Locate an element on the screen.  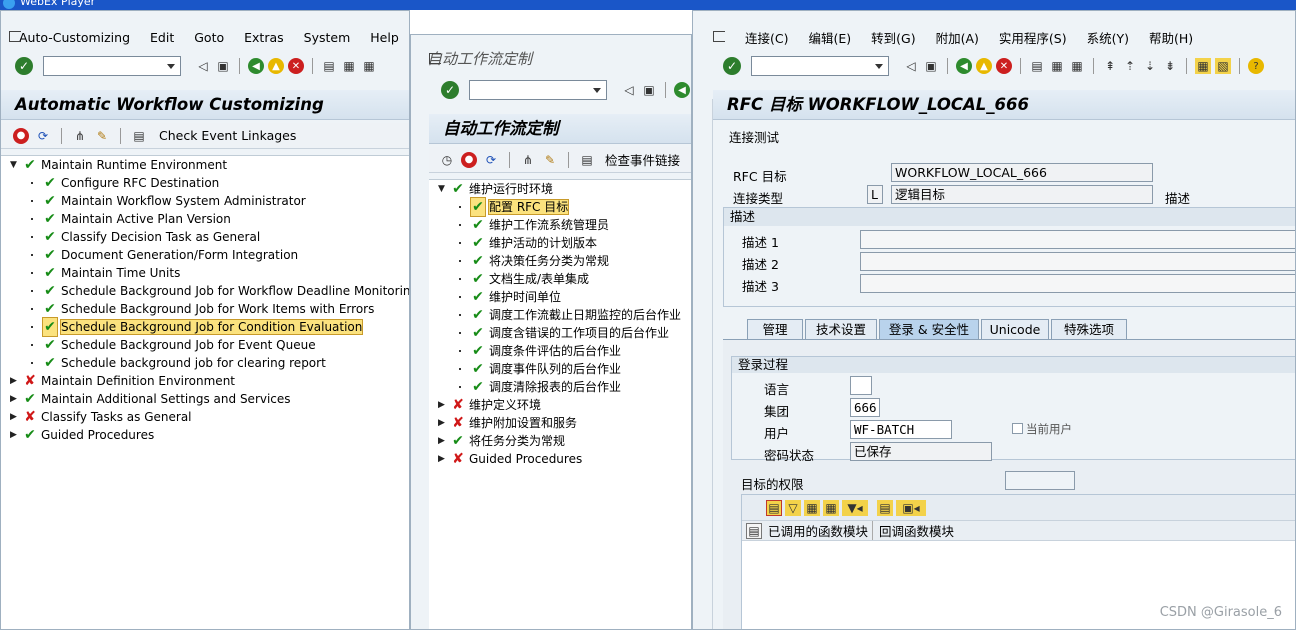
tree-node-label: Guided Procedures is located at coordinates (525, 459).